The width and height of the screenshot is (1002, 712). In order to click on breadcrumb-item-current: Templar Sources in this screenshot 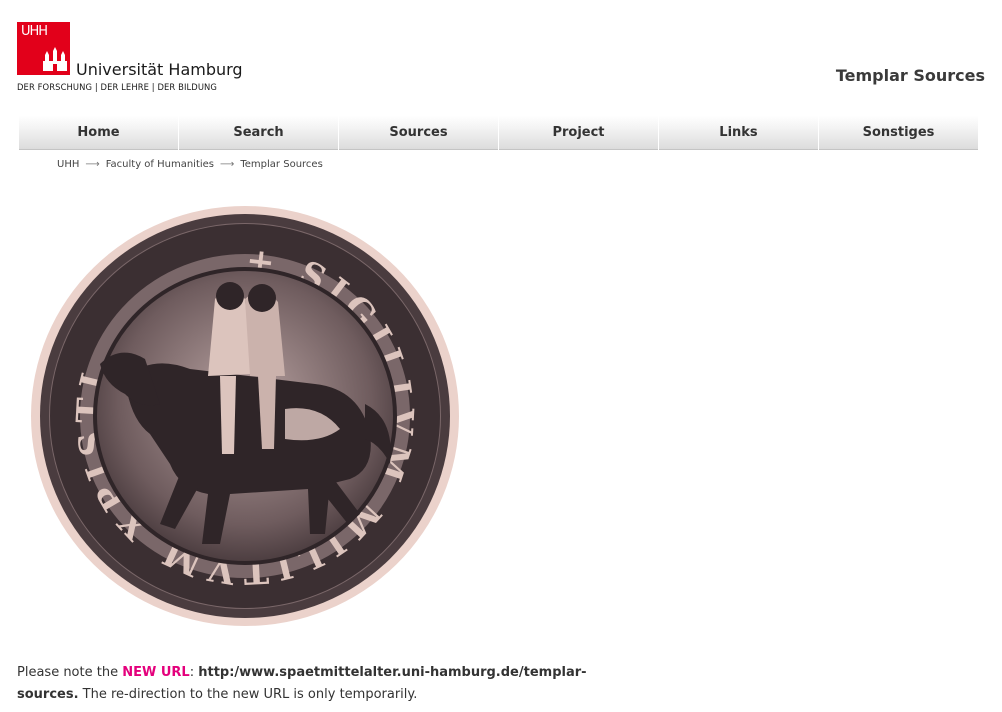, I will do `click(281, 164)`.